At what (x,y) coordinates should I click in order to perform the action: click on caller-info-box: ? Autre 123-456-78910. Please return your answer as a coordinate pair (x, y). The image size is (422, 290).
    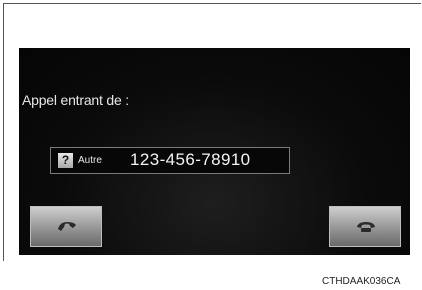
    Looking at the image, I should click on (170, 160).